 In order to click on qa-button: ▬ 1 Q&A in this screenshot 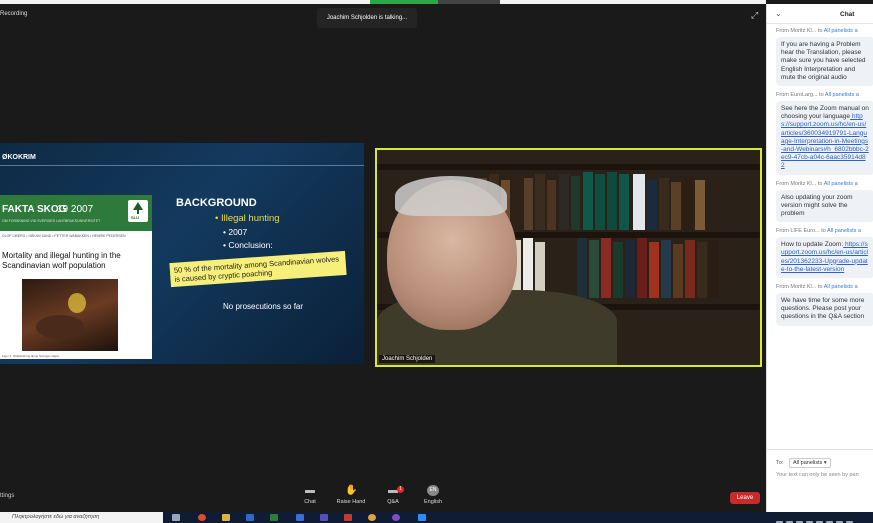, I will do `click(393, 495)`.